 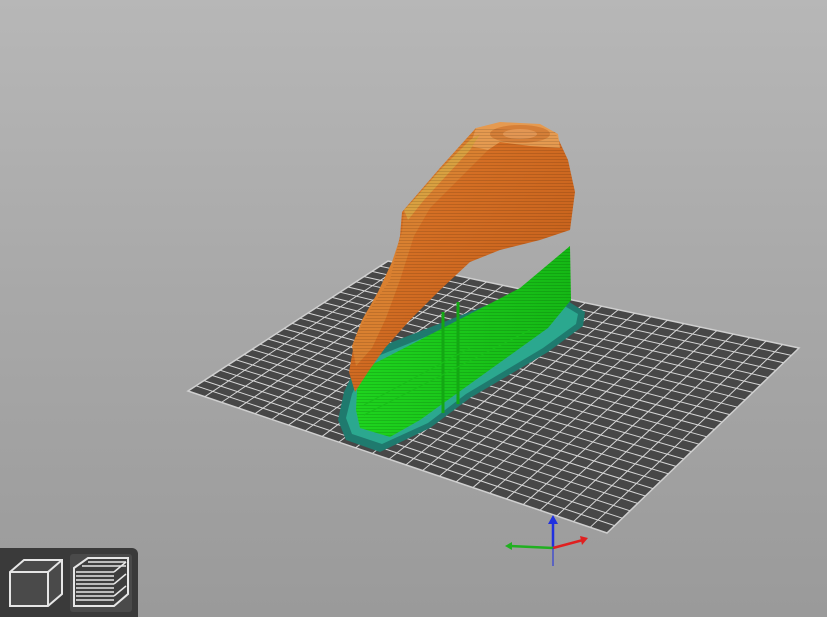 What do you see at coordinates (69, 582) in the screenshot?
I see `view-toolbar` at bounding box center [69, 582].